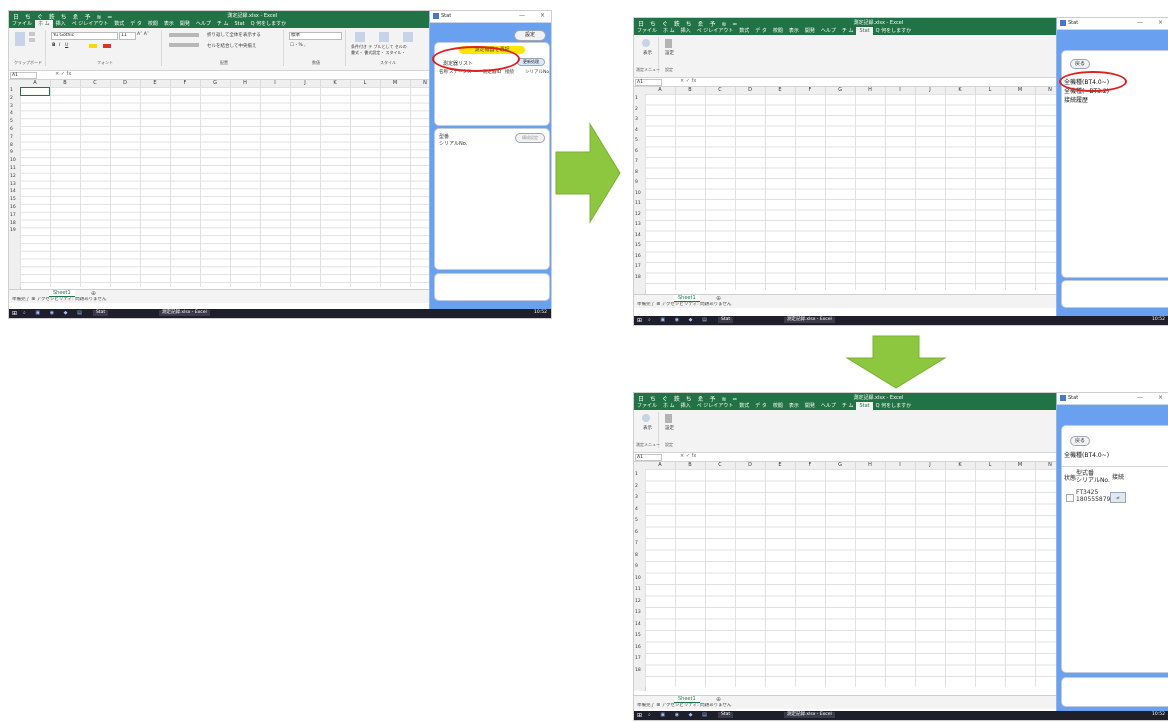 This screenshot has width=1168, height=722. Describe the element at coordinates (269, 24) in the screenshot. I see `tab-tell-me: Q 何をしますか` at that location.